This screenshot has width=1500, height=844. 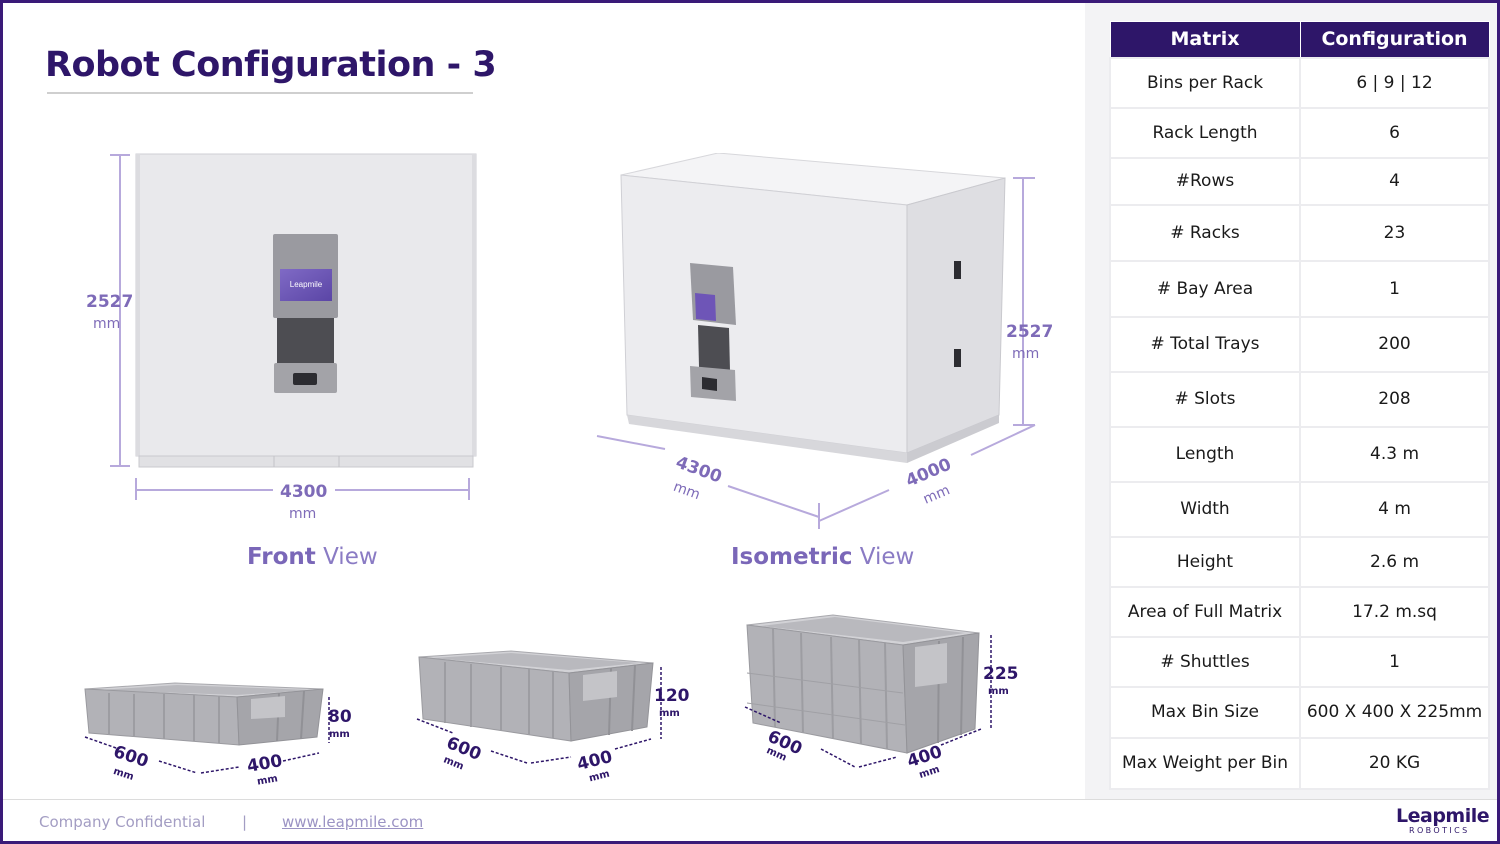 What do you see at coordinates (1394, 399) in the screenshot?
I see `row-value: 208` at bounding box center [1394, 399].